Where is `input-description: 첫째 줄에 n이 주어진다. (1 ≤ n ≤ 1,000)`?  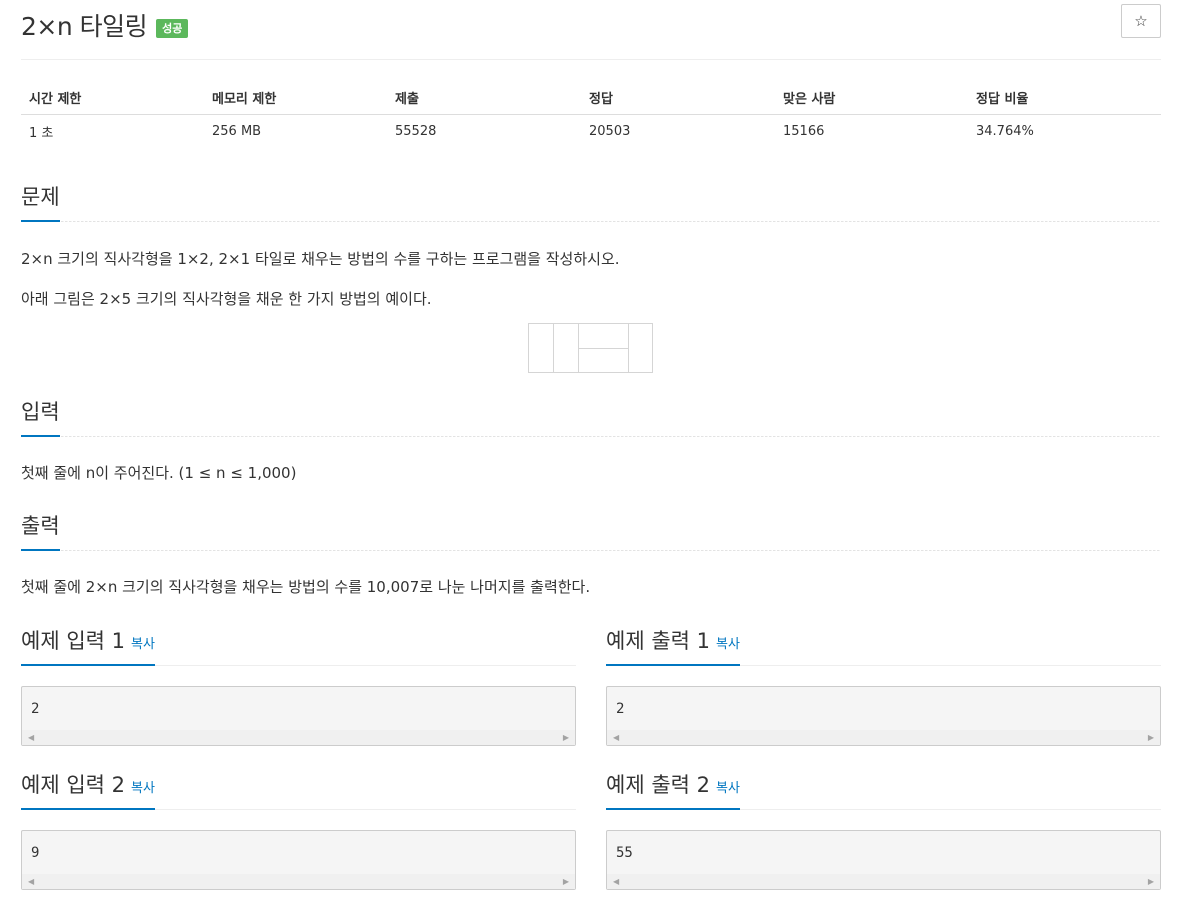 input-description: 첫째 줄에 n이 주어진다. (1 ≤ n ≤ 1,000) is located at coordinates (159, 473).